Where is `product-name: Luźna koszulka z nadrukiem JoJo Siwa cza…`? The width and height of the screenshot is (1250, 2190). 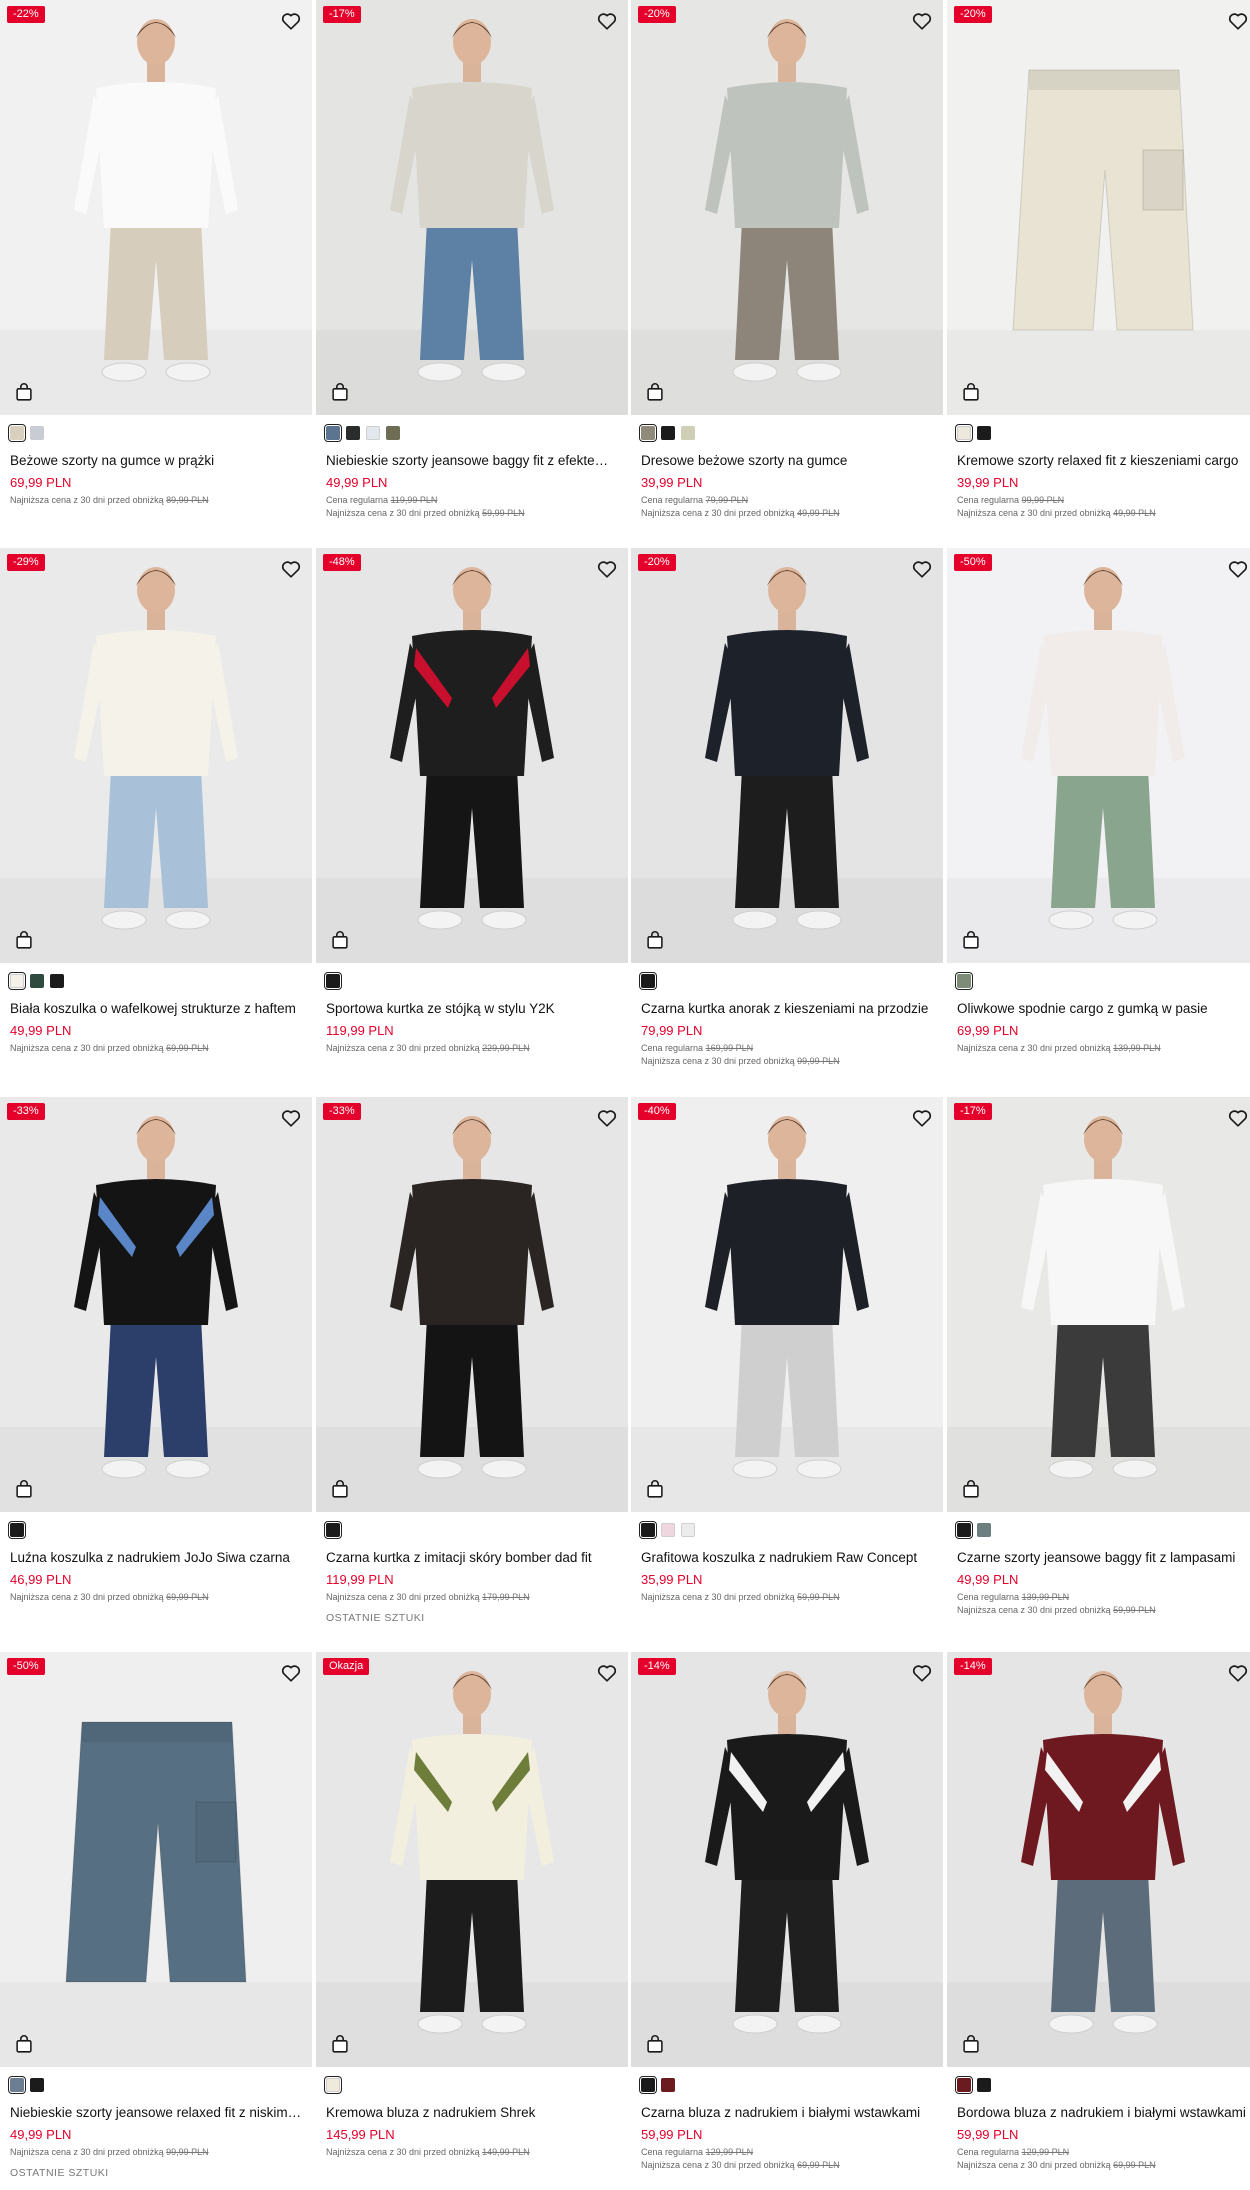 product-name: Luźna koszulka z nadrukiem JoJo Siwa cza… is located at coordinates (156, 1558).